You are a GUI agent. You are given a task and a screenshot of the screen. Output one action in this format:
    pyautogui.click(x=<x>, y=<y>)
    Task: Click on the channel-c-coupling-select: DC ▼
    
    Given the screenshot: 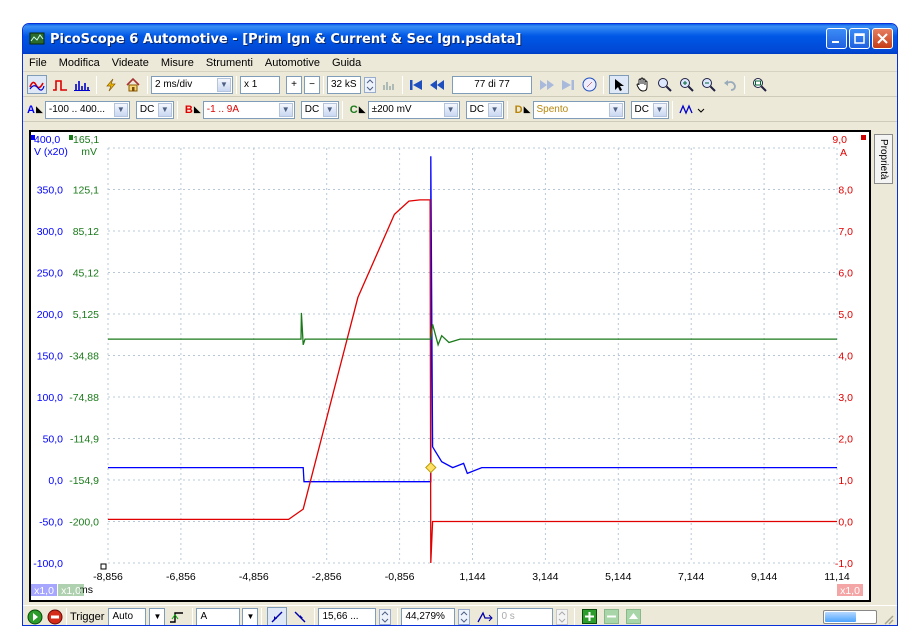 What is the action you would take?
    pyautogui.click(x=484, y=109)
    